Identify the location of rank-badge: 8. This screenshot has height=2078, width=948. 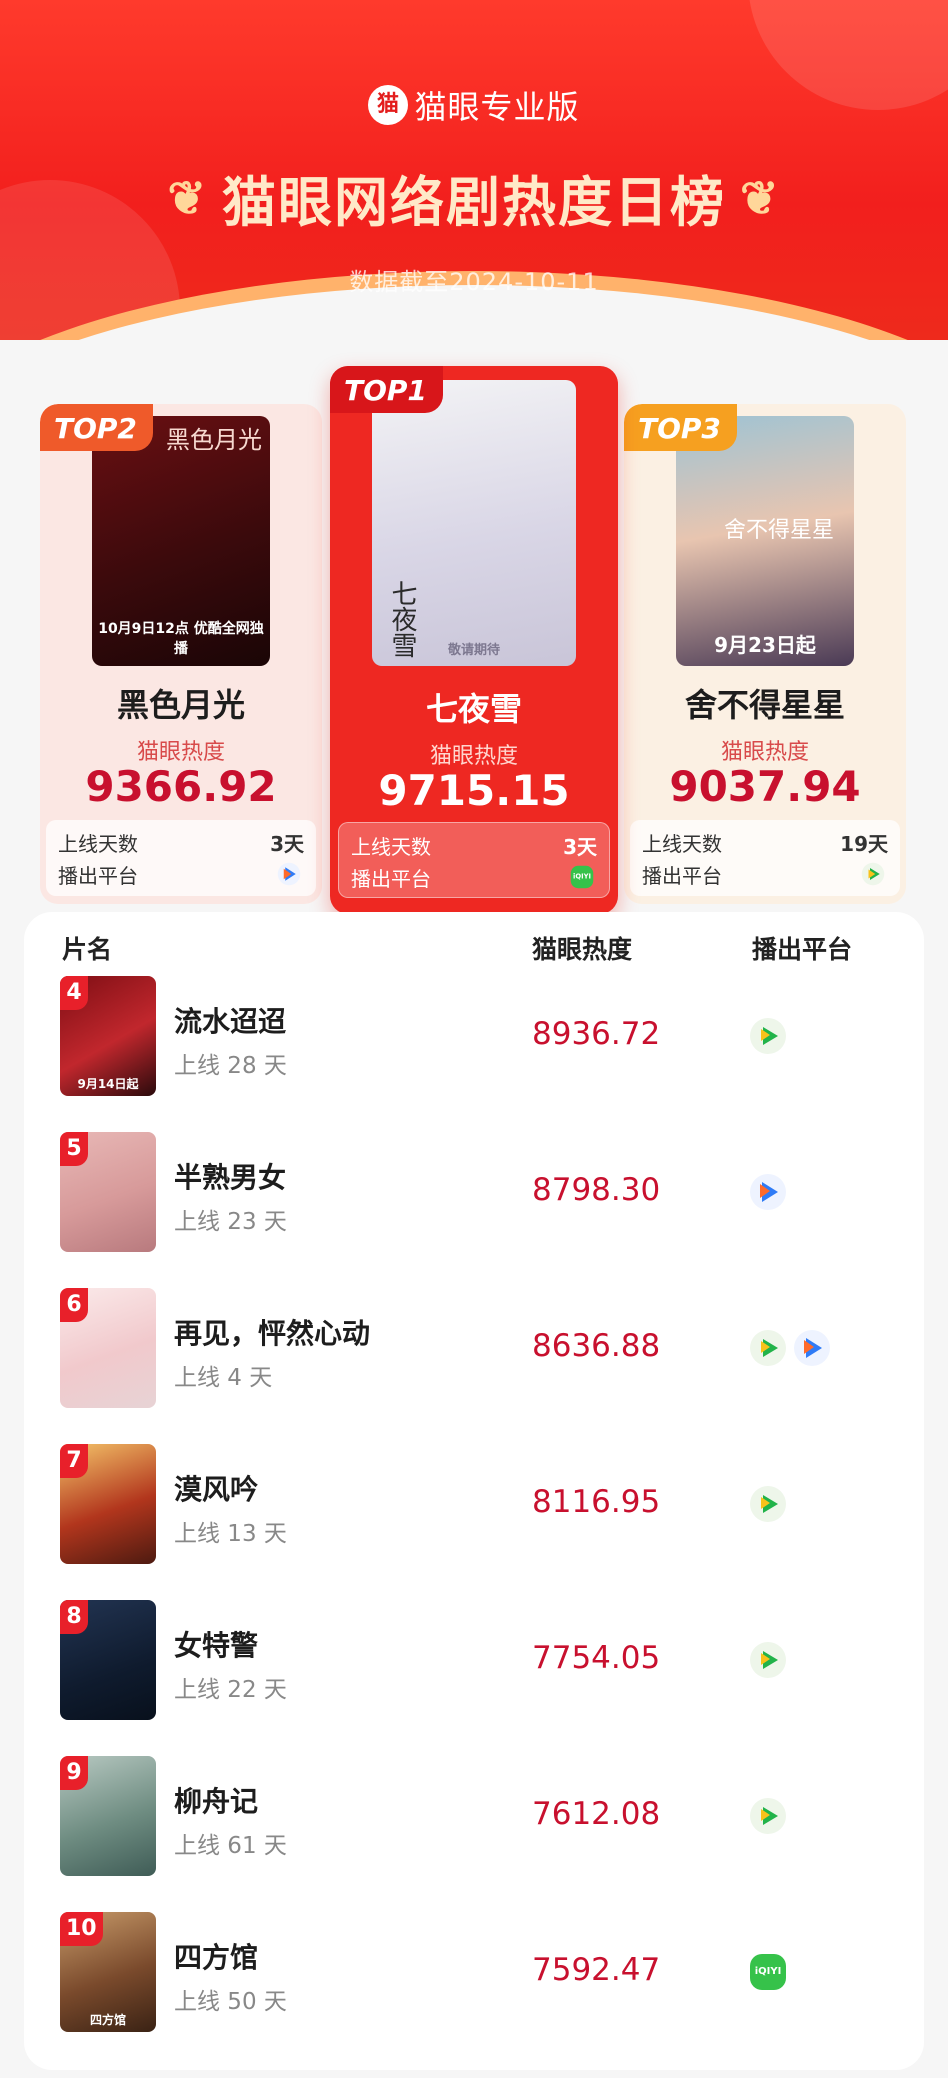
(74, 1617).